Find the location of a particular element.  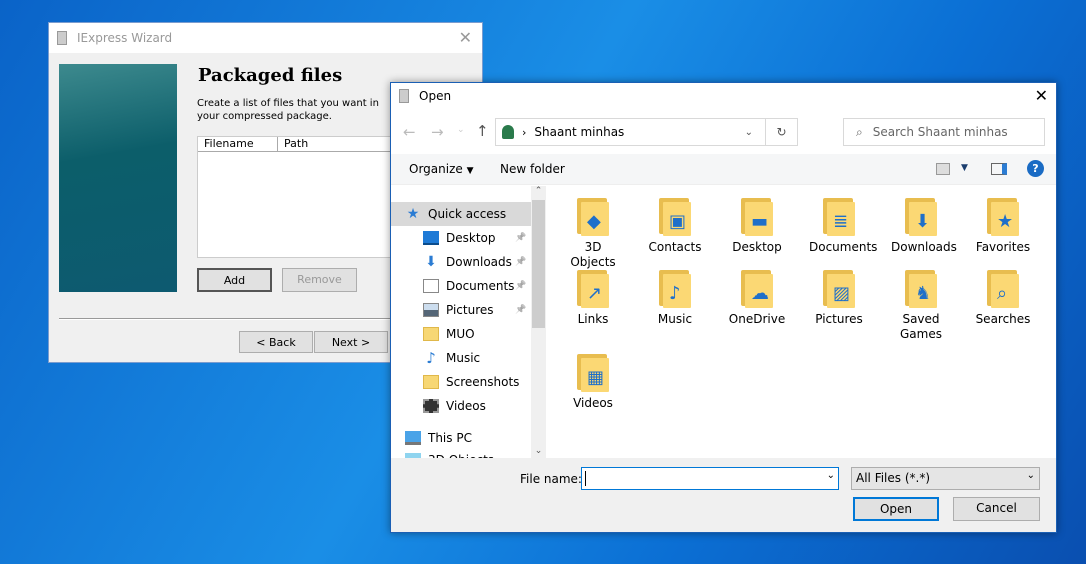

wizard-banner-image is located at coordinates (118, 178).